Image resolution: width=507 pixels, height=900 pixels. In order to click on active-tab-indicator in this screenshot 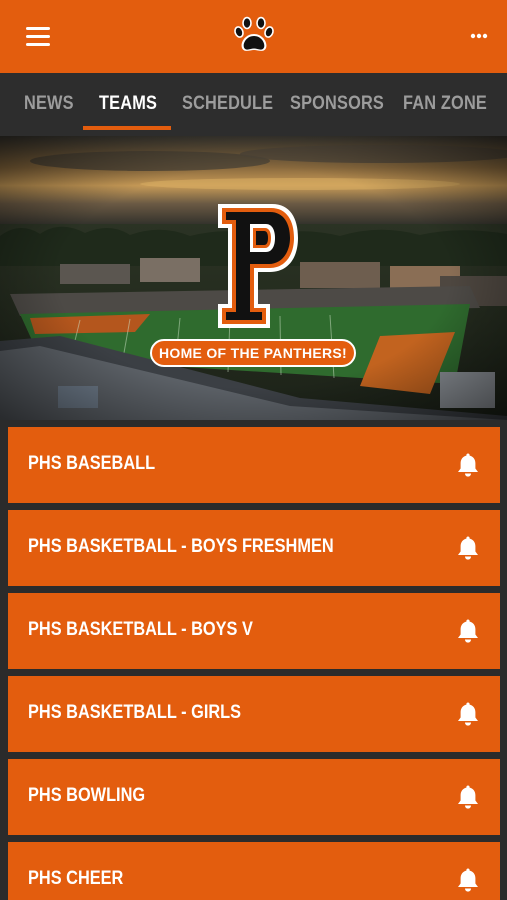, I will do `click(127, 128)`.